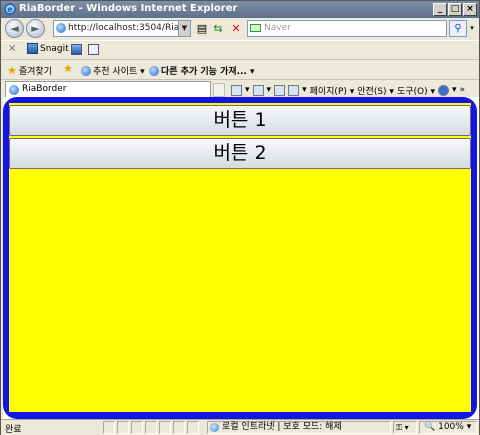 This screenshot has width=480, height=435. What do you see at coordinates (108, 89) in the screenshot?
I see `tab-riaborder: RiaBorder` at bounding box center [108, 89].